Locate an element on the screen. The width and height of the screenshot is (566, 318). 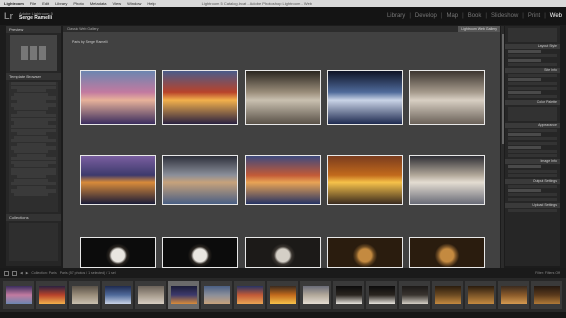
section-upload-settings: Upload Settings is located at coordinates (532, 205).